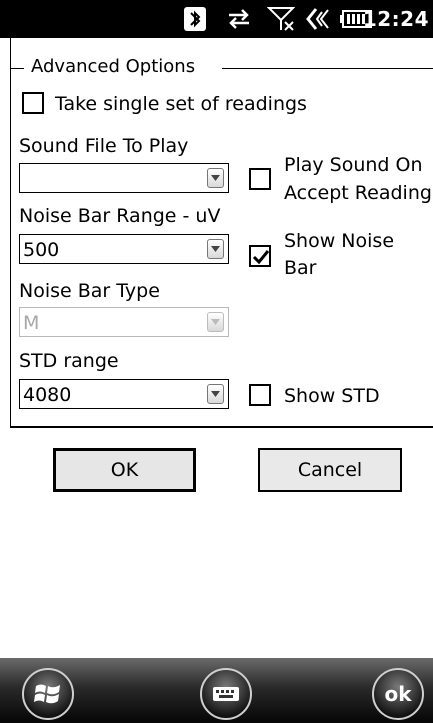  Describe the element at coordinates (10, 232) in the screenshot. I see `left-border` at that location.